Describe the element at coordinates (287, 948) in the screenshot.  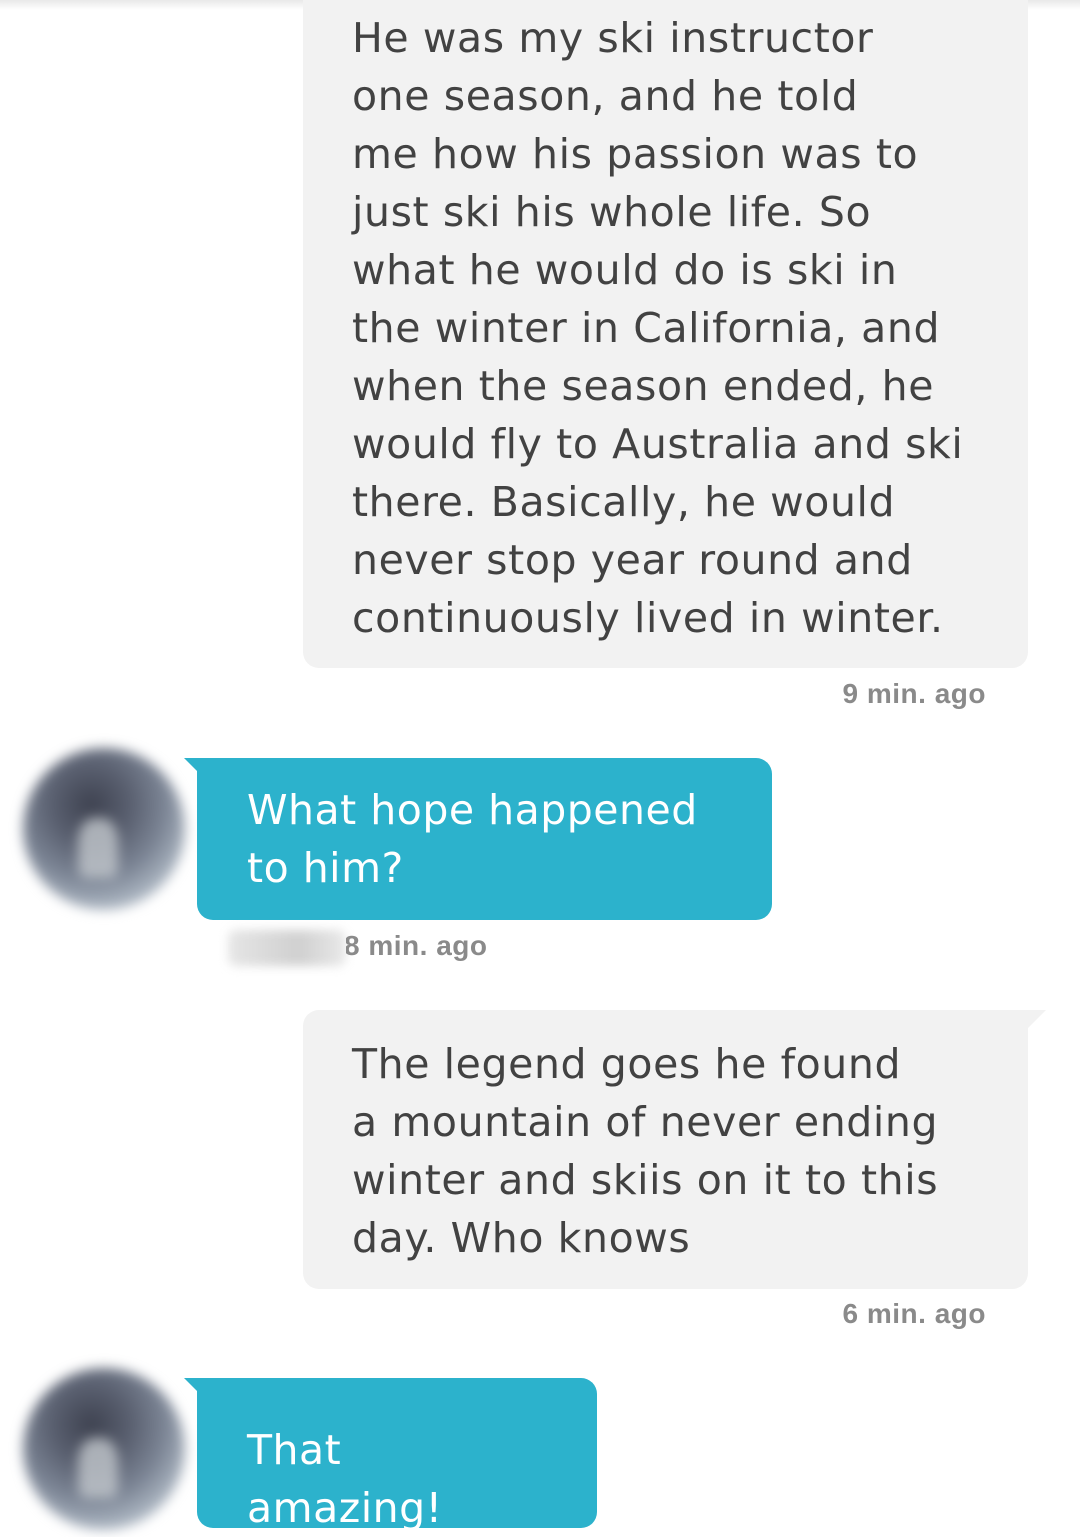
I see `sender-name-redacted` at that location.